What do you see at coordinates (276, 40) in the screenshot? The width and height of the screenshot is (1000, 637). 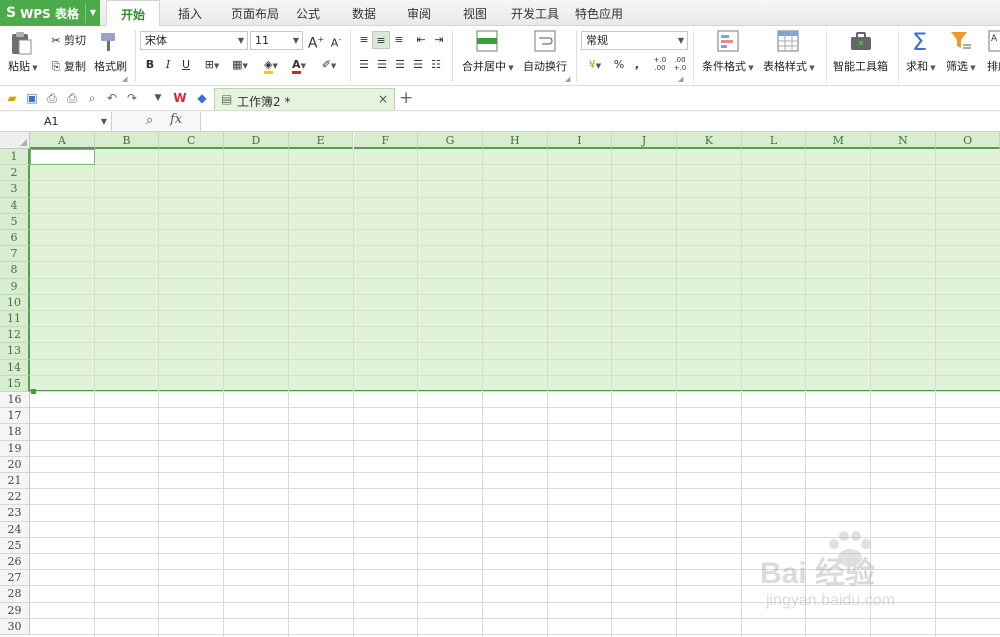 I see `font-size-select: 11 ▼` at bounding box center [276, 40].